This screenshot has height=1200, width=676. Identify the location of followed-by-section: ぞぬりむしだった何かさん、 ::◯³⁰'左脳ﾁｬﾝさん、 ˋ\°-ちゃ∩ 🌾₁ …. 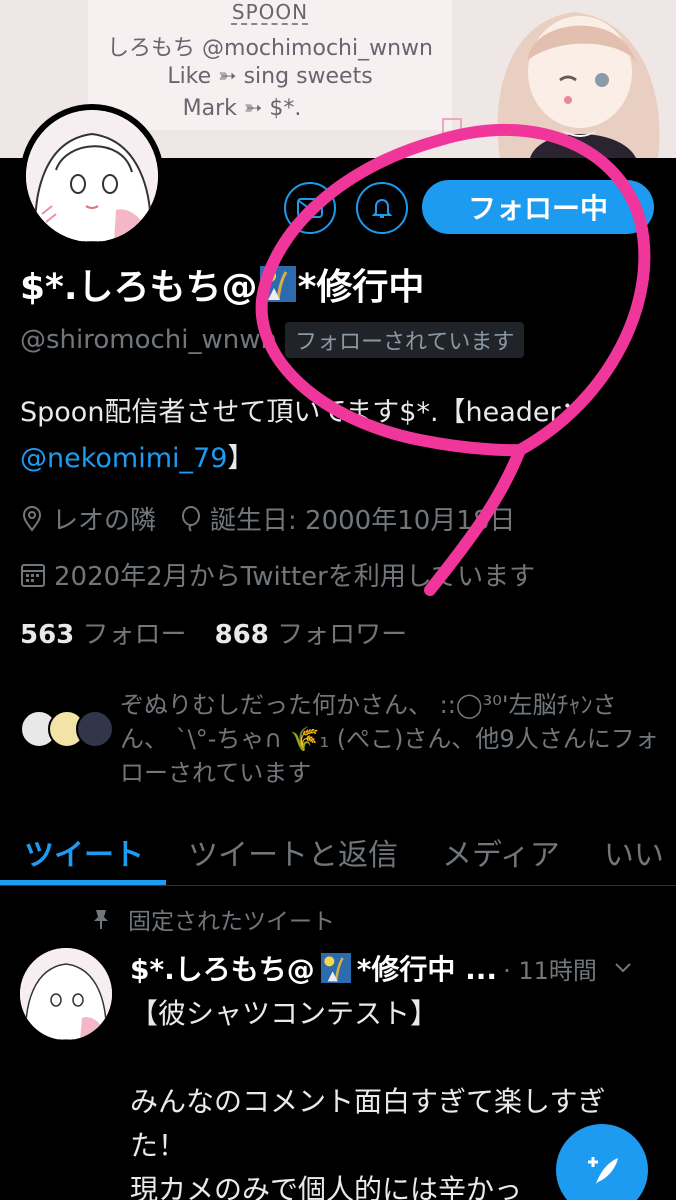
(340, 739).